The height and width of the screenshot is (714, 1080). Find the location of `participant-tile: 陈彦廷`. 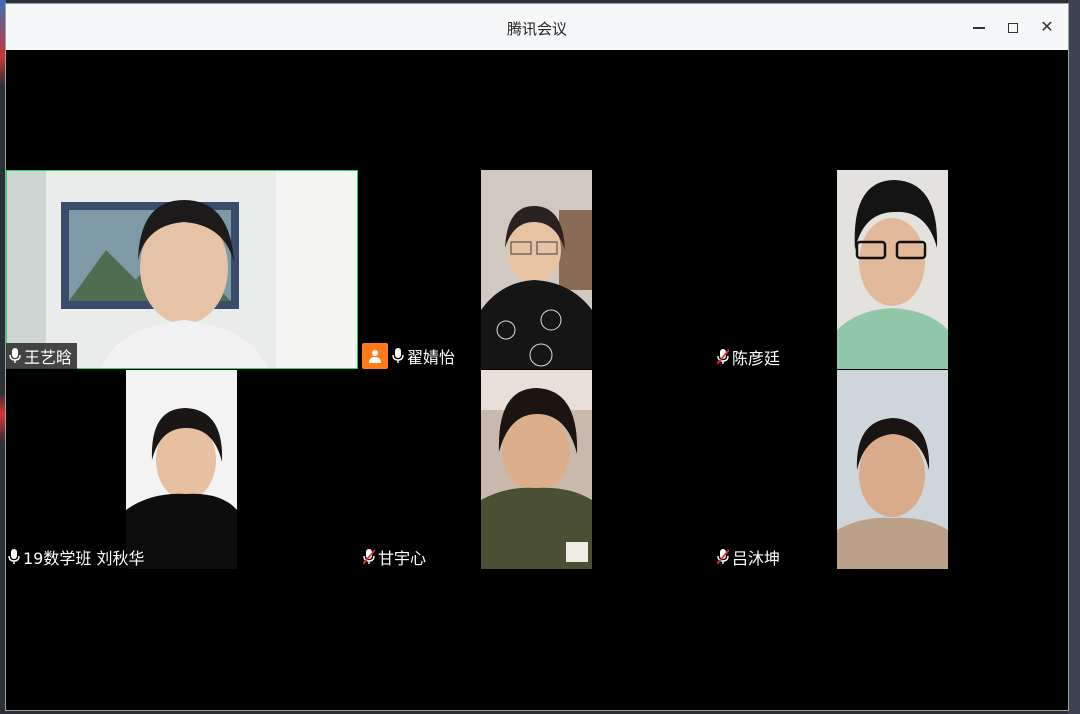

participant-tile: 陈彦廷 is located at coordinates (892, 269).